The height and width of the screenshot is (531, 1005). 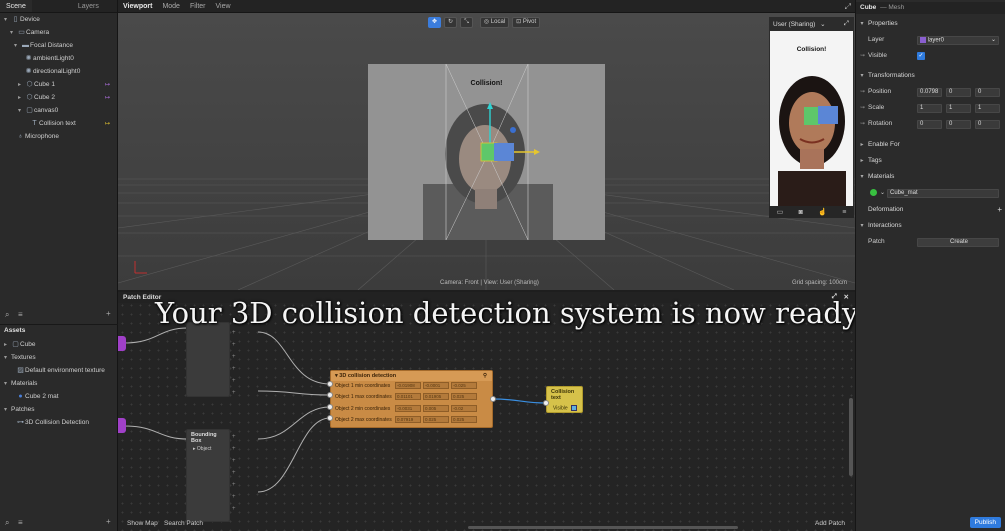 I want to click on publish-button: Publish, so click(x=985, y=522).